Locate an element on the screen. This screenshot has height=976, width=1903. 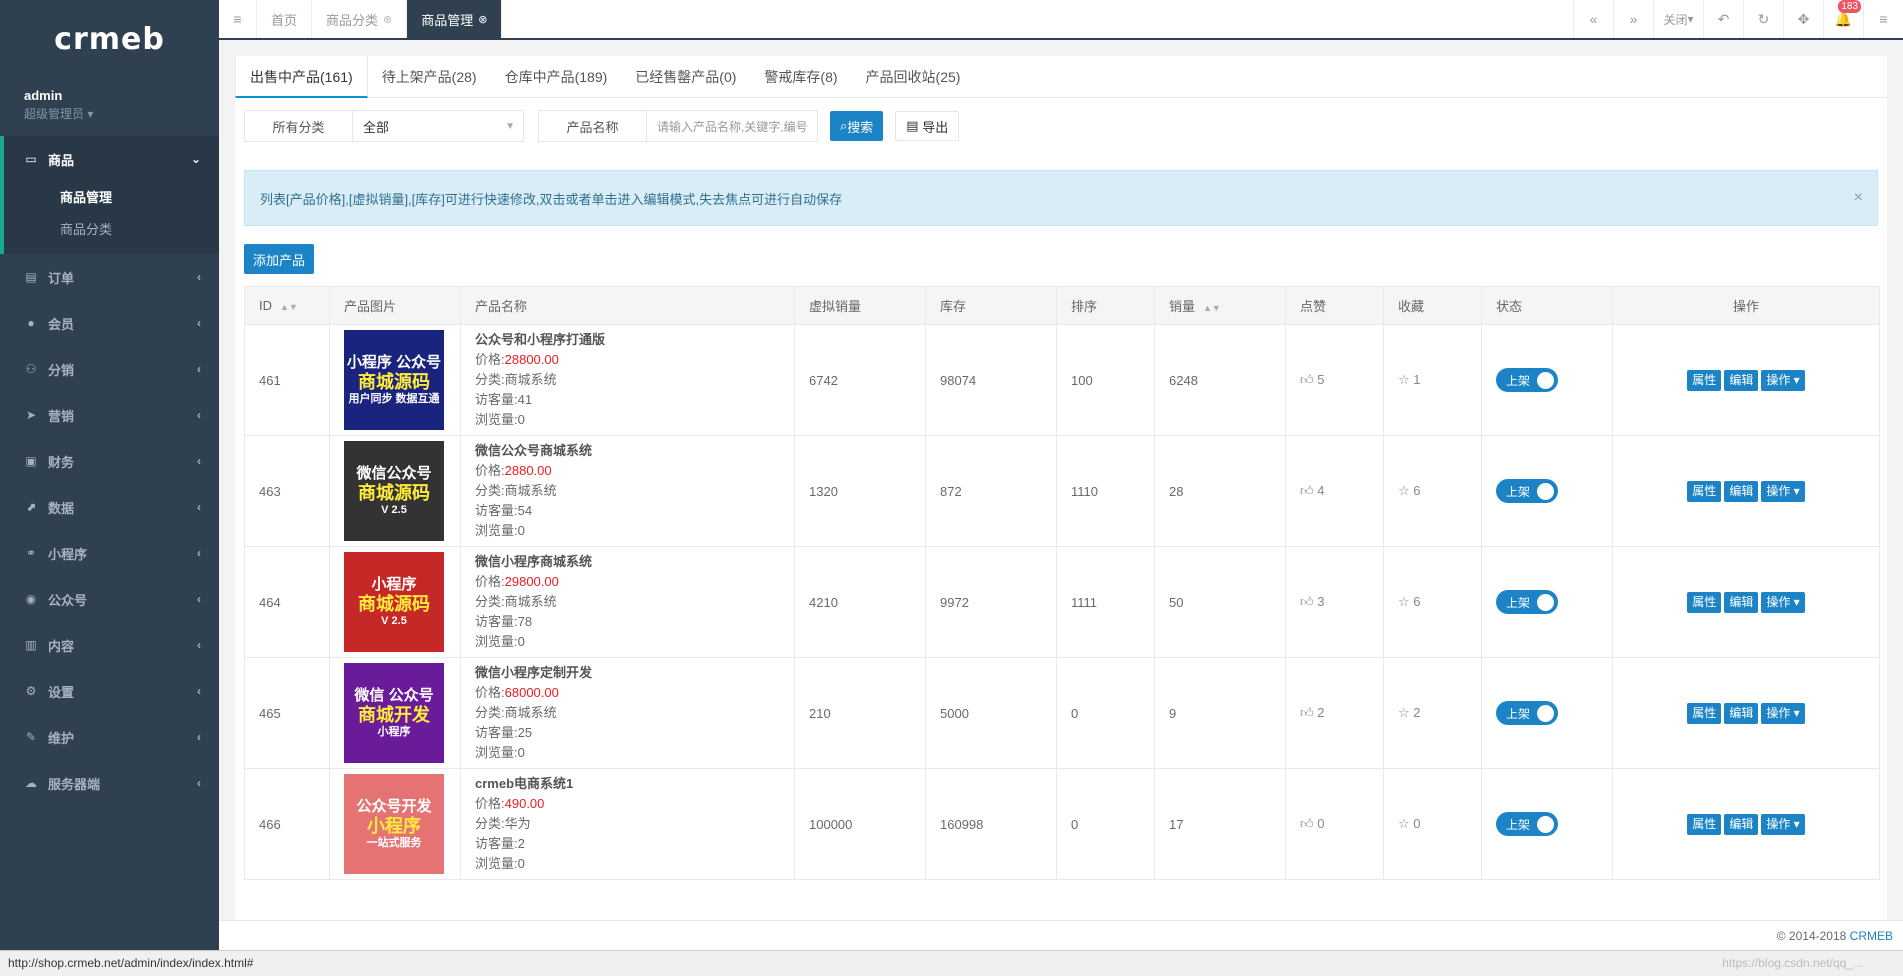
product-thumbnail: 微信公众号 商城源码 V 2.5 is located at coordinates (394, 491).